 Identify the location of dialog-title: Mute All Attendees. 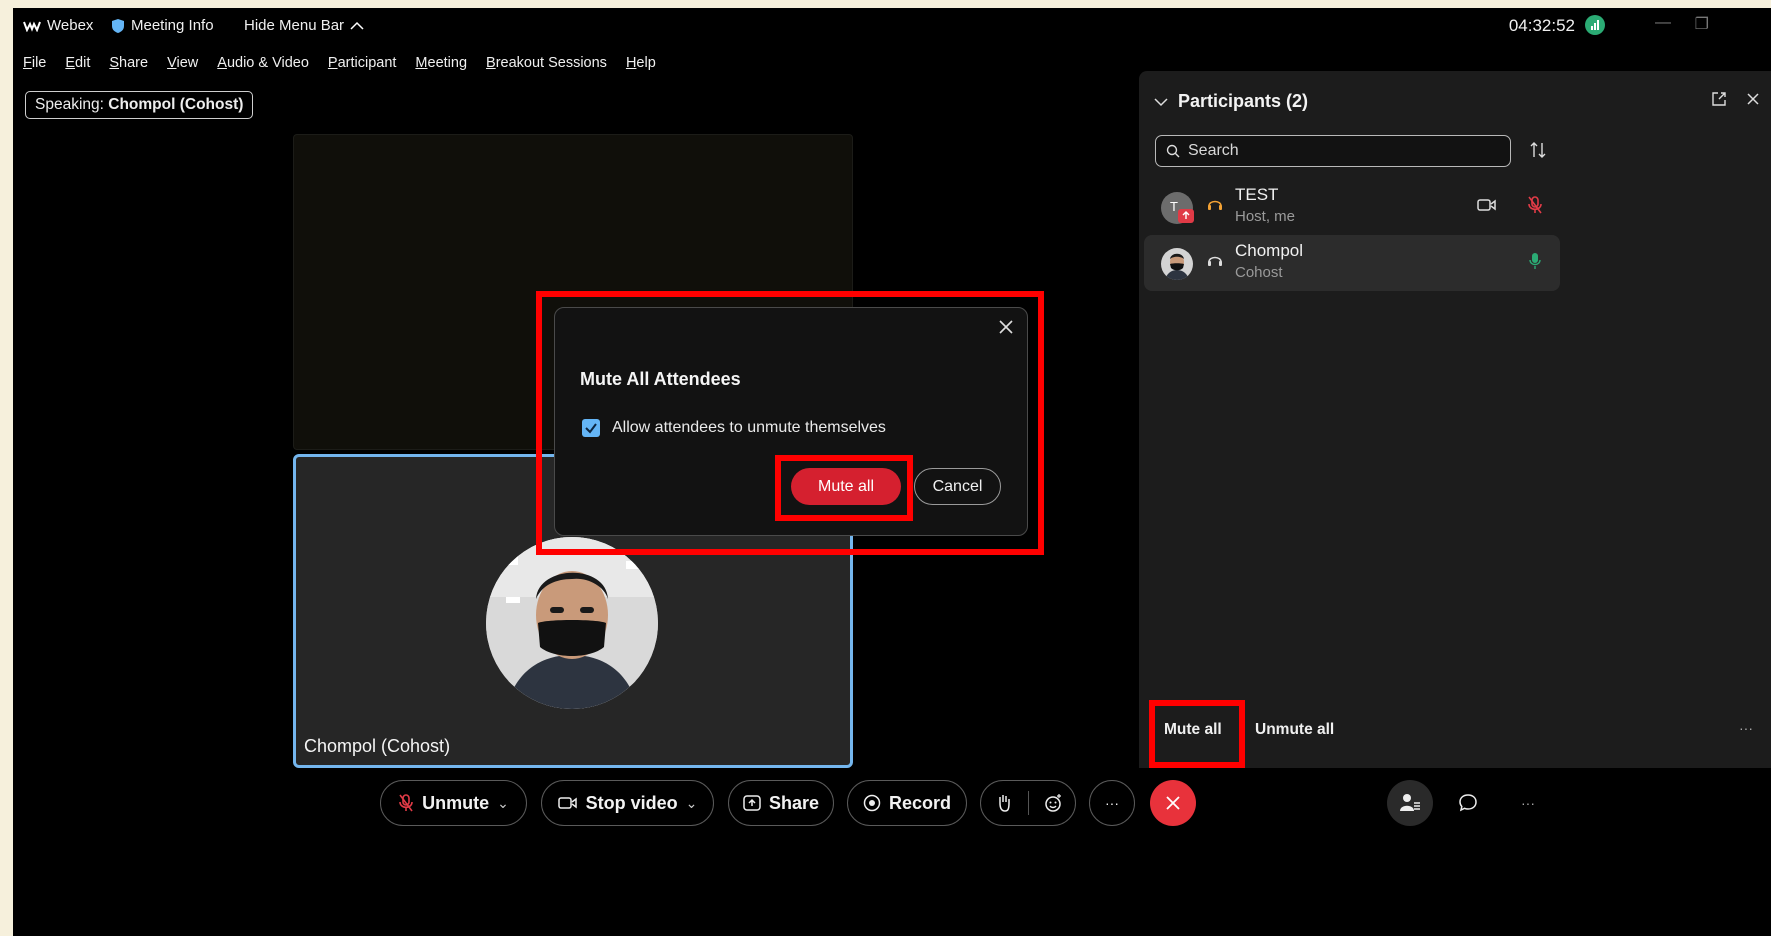
(660, 379).